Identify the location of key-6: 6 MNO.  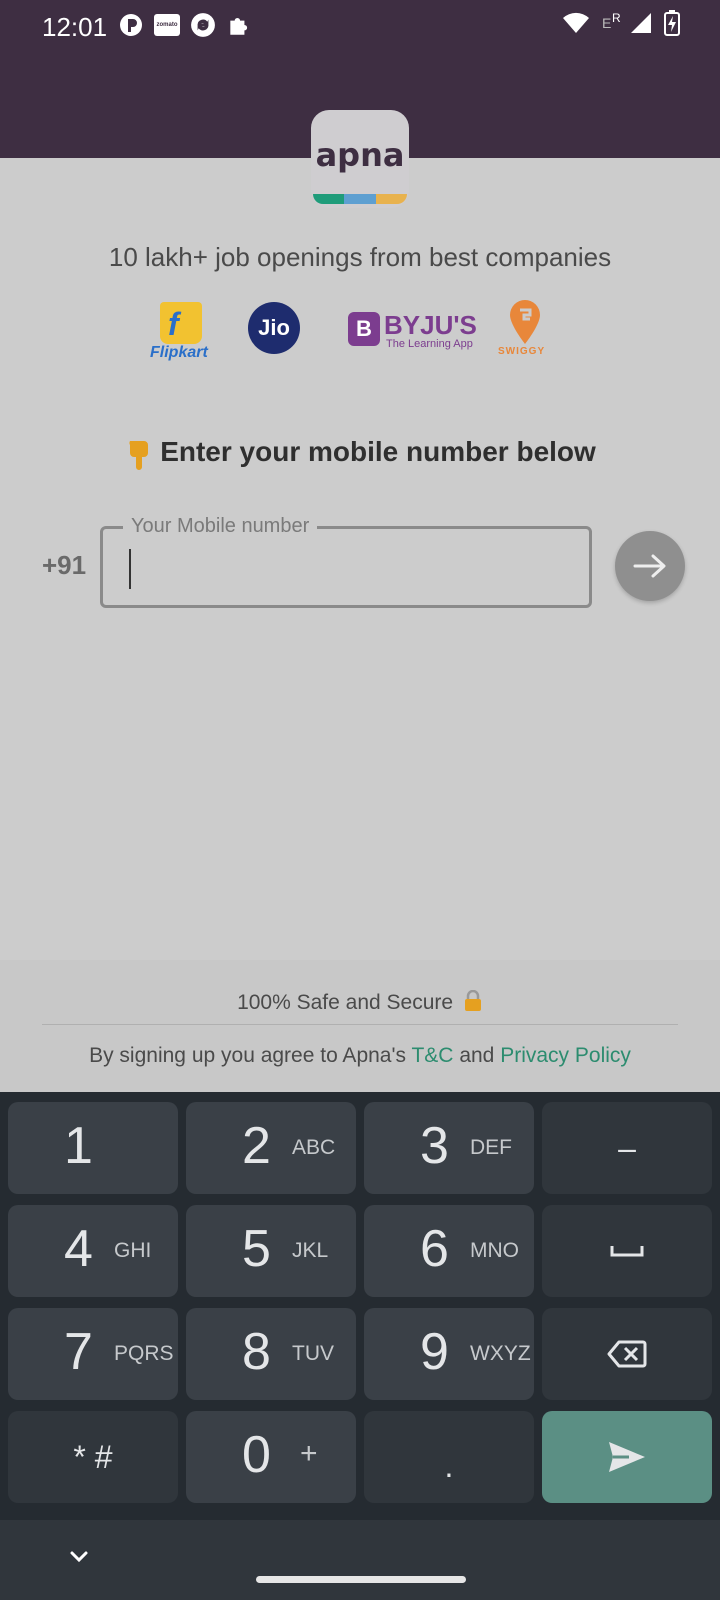
(449, 1251).